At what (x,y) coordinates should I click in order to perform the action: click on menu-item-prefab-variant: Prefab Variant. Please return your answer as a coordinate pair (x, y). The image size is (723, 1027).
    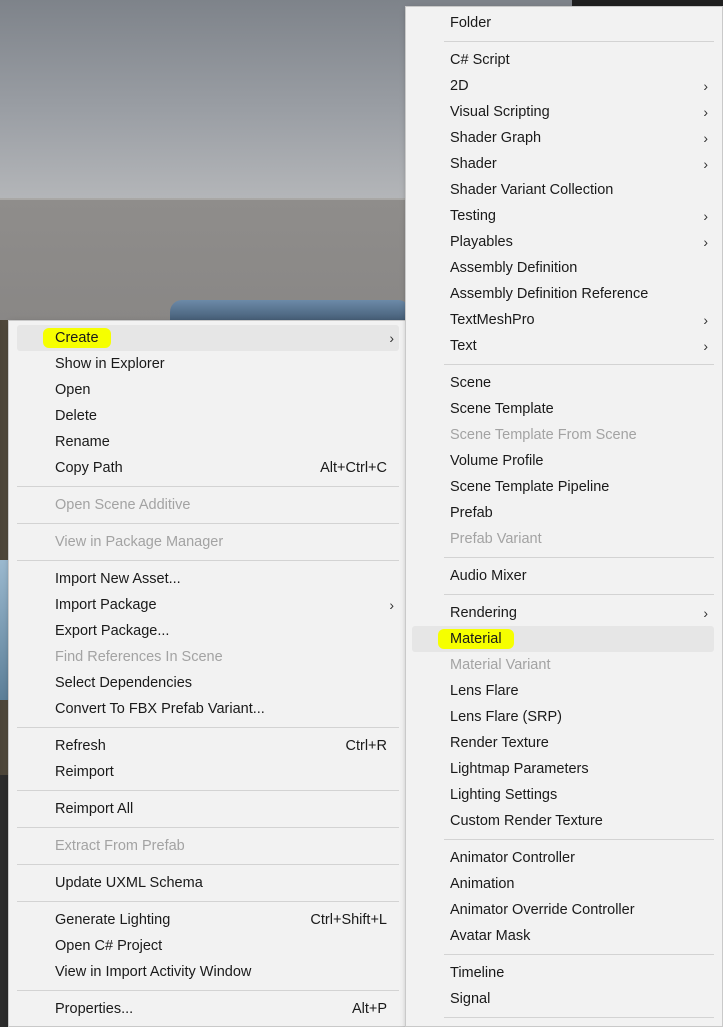
    Looking at the image, I should click on (496, 539).